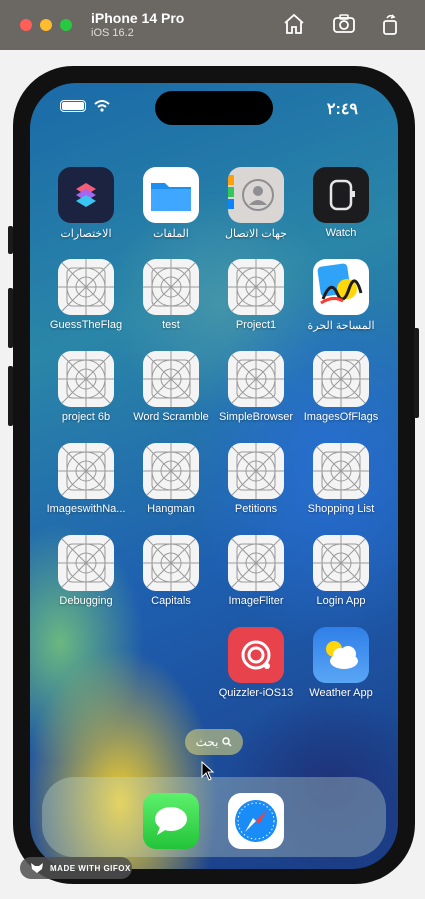  What do you see at coordinates (256, 601) in the screenshot?
I see `app-label: ImageFliter` at bounding box center [256, 601].